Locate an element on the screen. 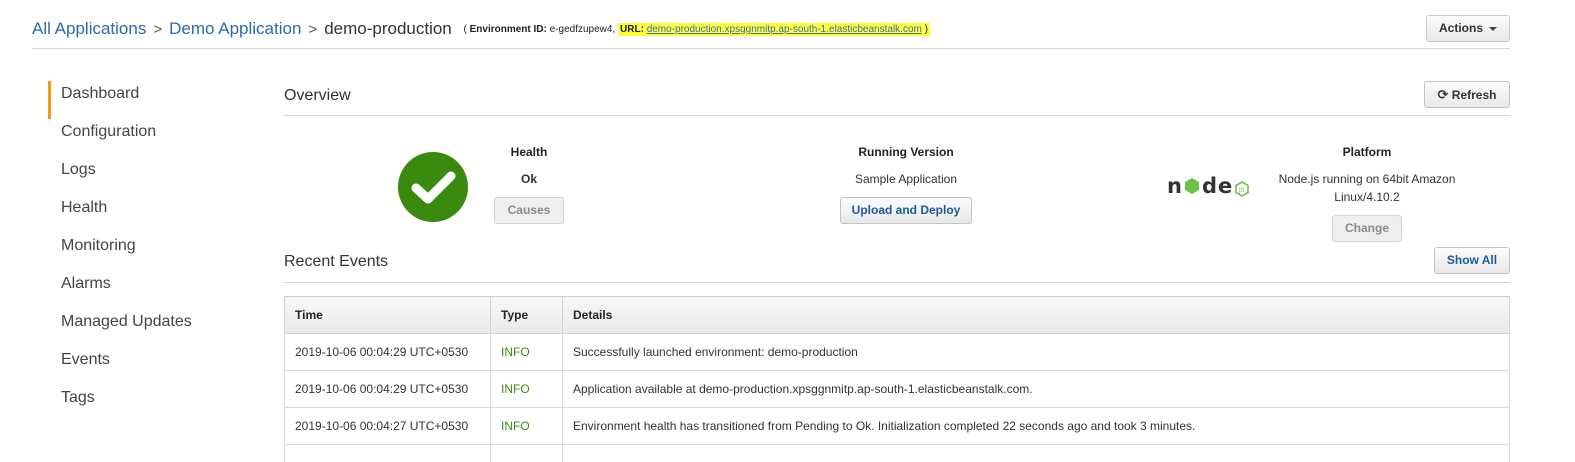 This screenshot has height=462, width=1575. health-heading: Health is located at coordinates (529, 152).